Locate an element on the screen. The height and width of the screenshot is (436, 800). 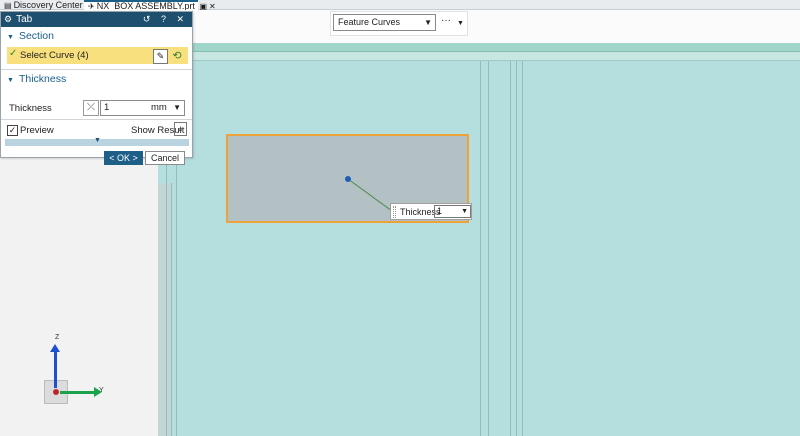
triad-origin is located at coordinates (56, 392).